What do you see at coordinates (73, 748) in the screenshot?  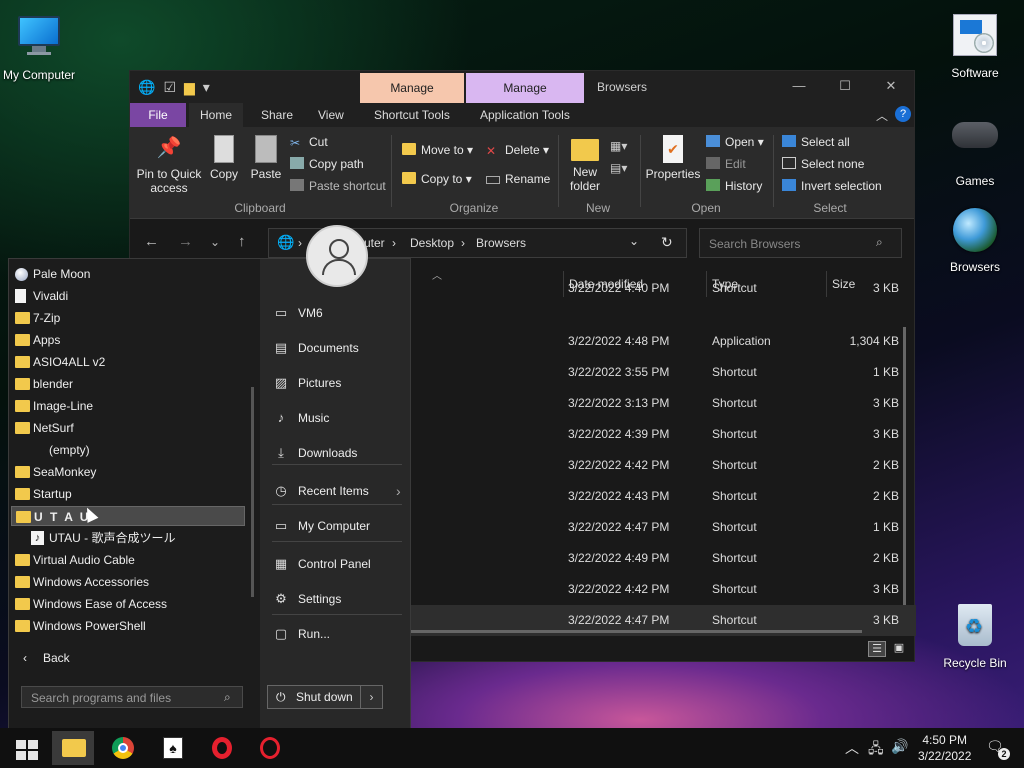 I see `taskbar-file-explorer` at bounding box center [73, 748].